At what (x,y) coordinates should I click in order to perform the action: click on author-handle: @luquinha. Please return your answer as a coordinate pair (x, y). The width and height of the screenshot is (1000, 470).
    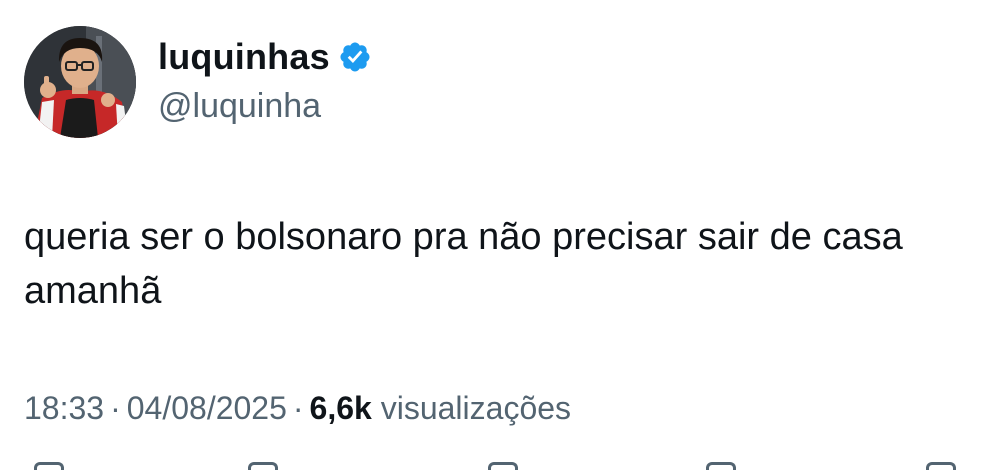
    Looking at the image, I should click on (265, 106).